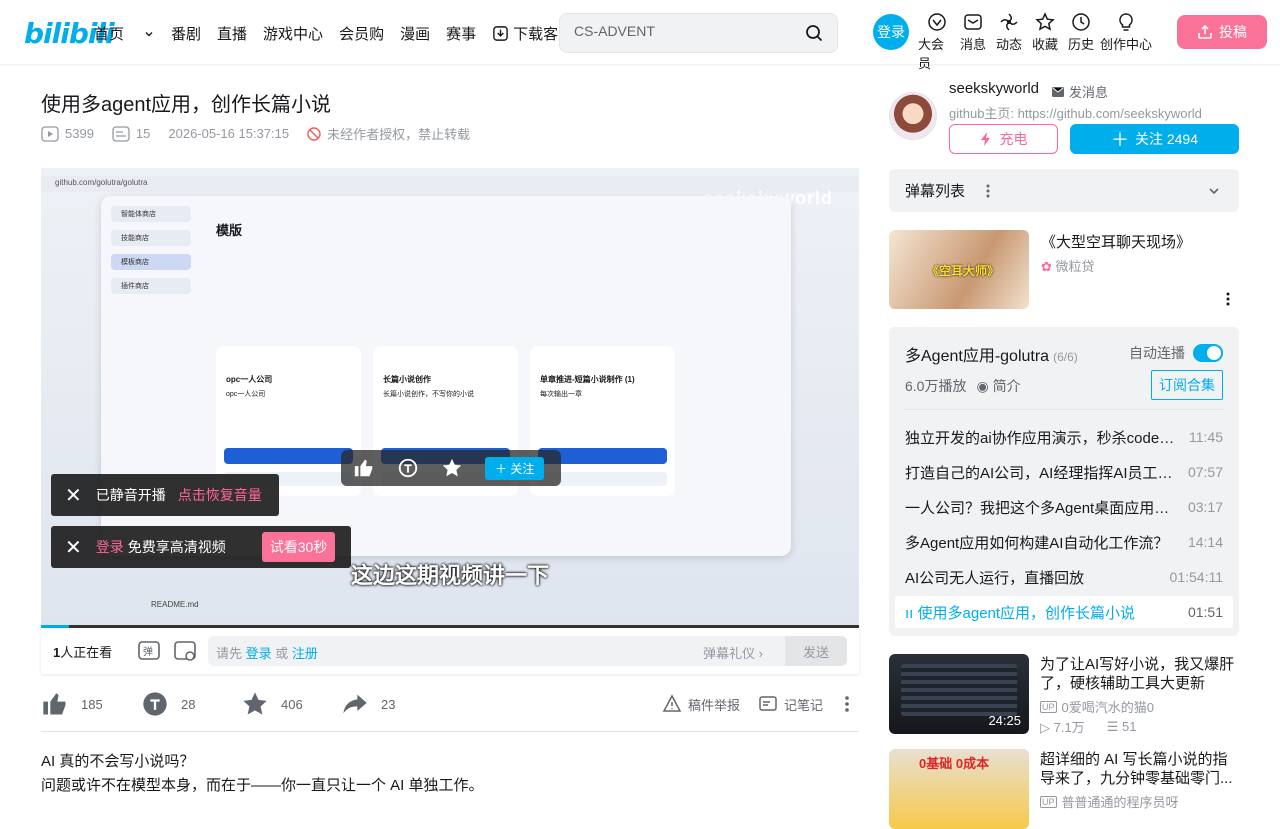 Image resolution: width=1280 pixels, height=829 pixels. Describe the element at coordinates (450, 710) in the screenshot. I see `video-actions: 185 28 406 23 稿件举报 记笔记` at that location.